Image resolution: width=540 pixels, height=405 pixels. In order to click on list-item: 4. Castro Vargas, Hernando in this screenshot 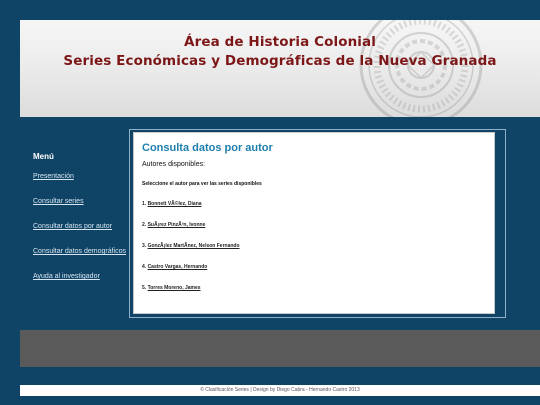, I will do `click(314, 274)`.